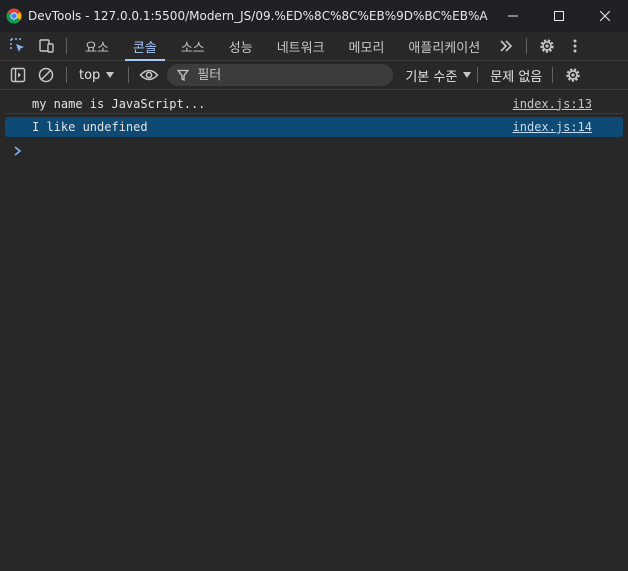 The height and width of the screenshot is (571, 628). I want to click on device-toolbar-button, so click(46, 46).